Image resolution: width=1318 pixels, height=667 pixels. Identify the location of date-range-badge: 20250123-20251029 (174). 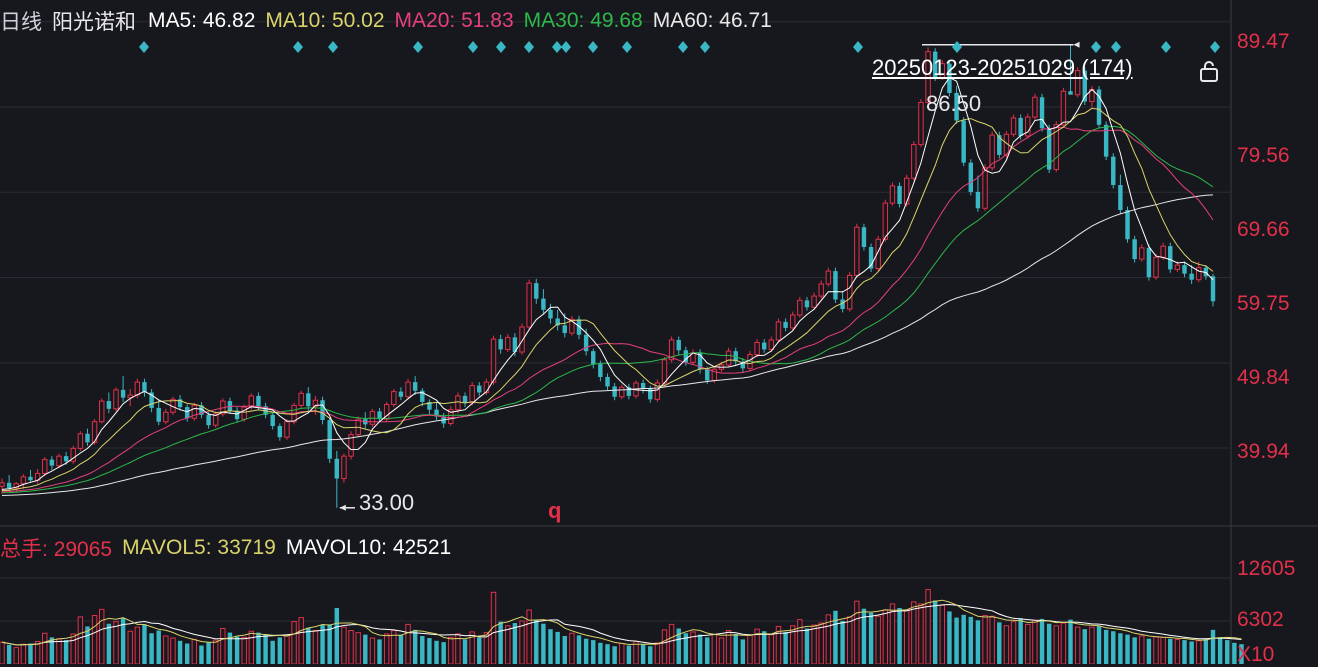
(1002, 68).